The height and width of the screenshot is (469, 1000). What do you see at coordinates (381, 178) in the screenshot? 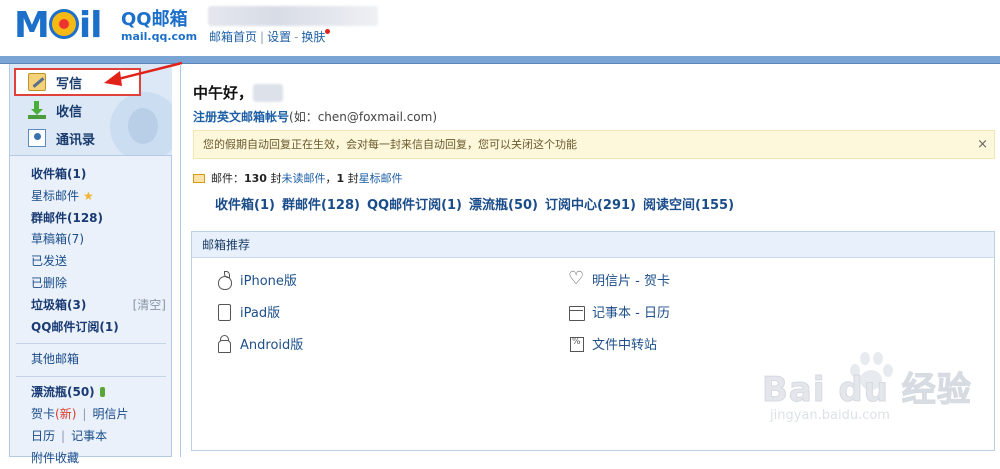
I see `starred-mail-link: 星标邮件` at bounding box center [381, 178].